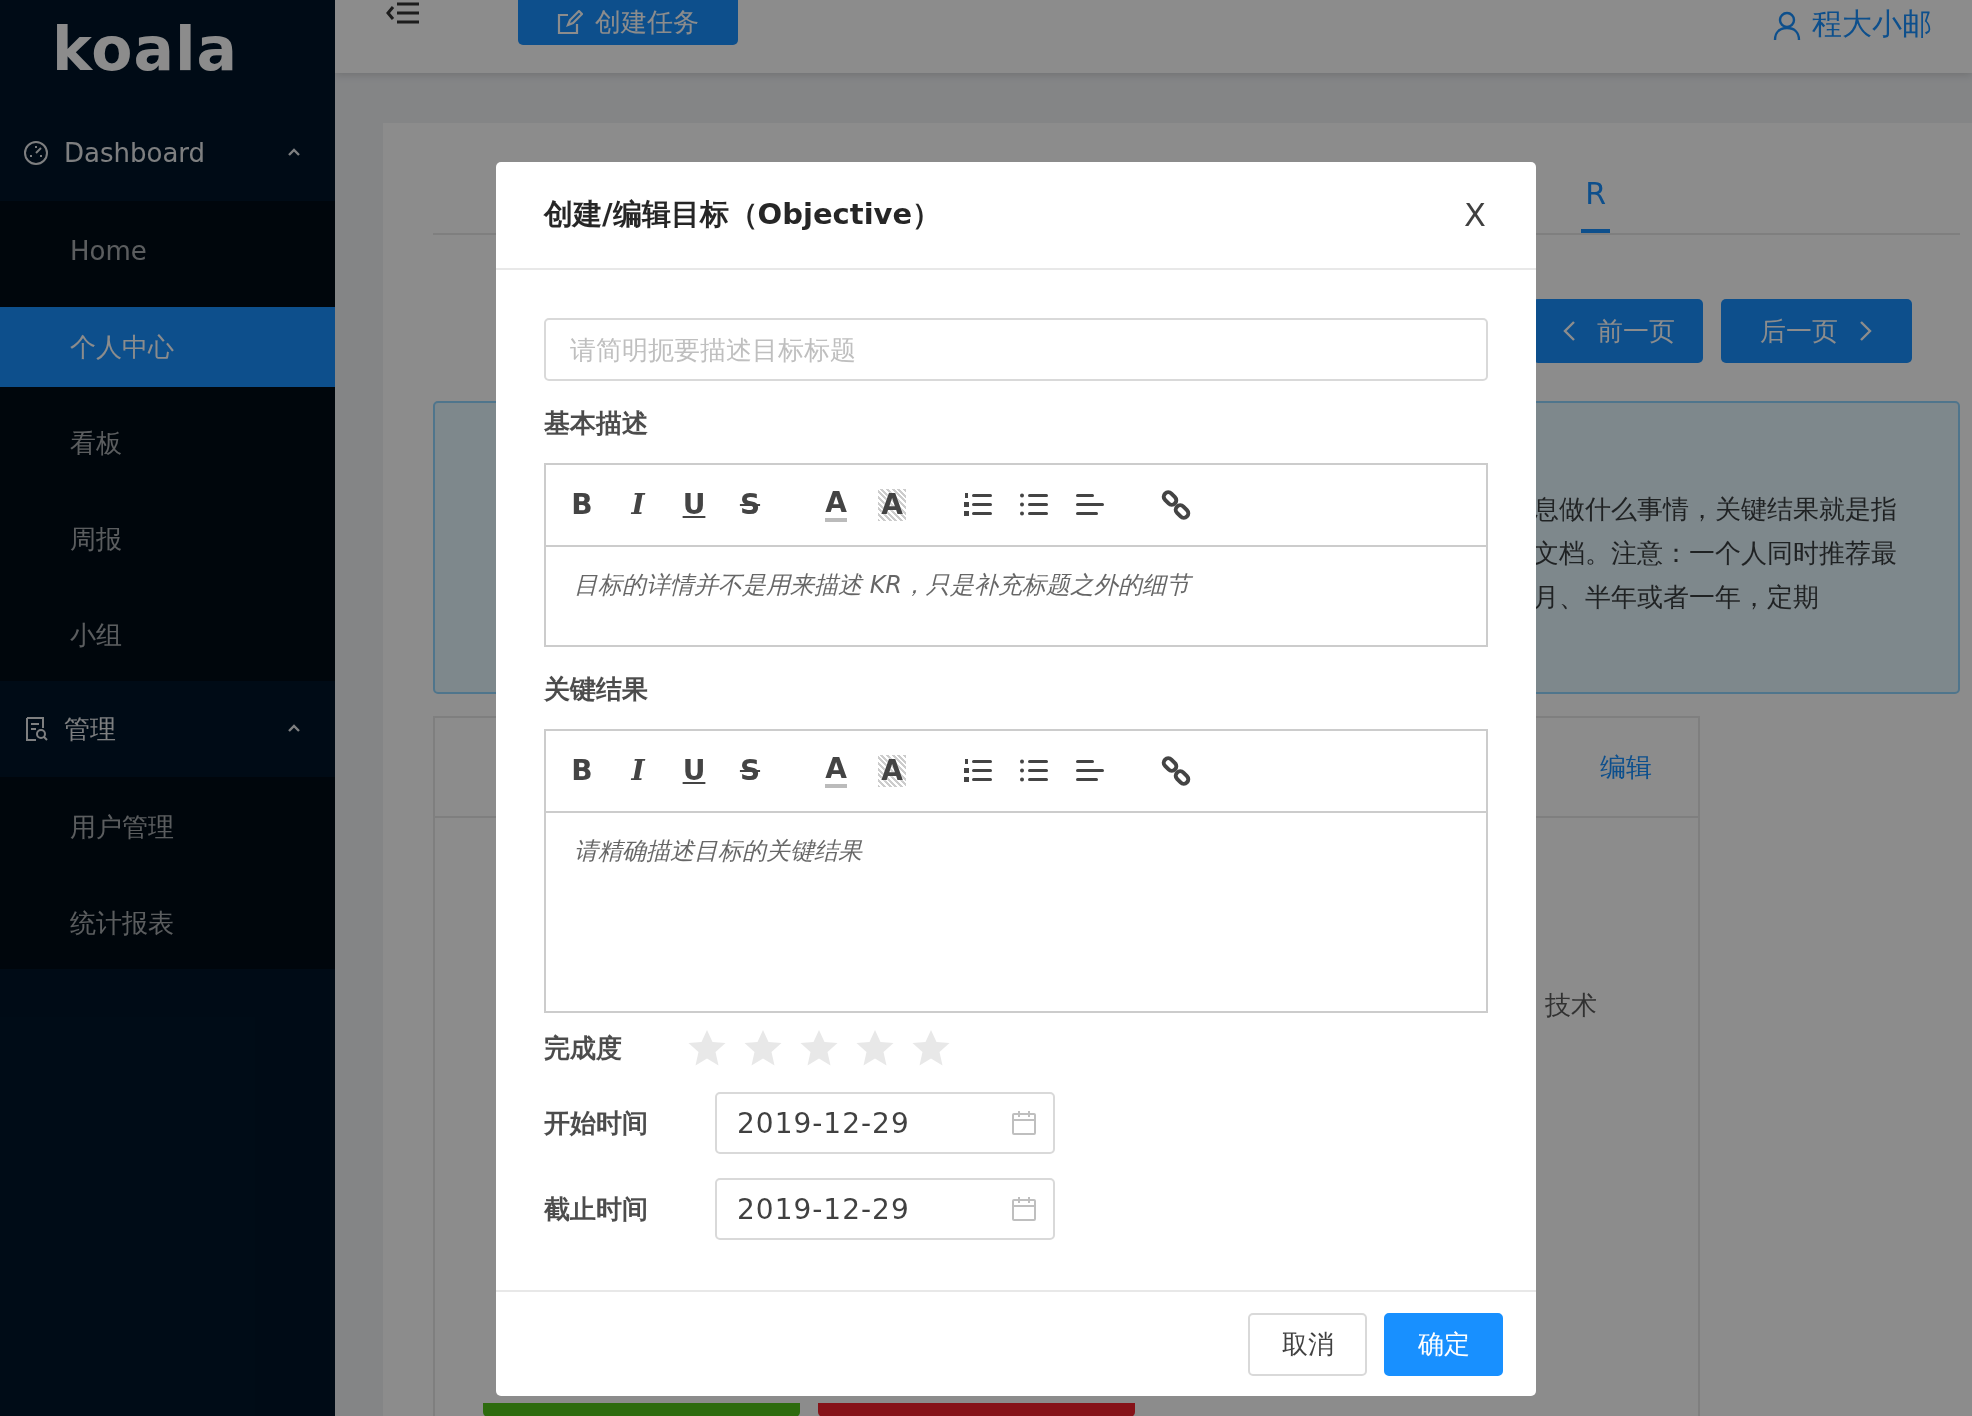 This screenshot has width=1972, height=1416. I want to click on menu-group: 管理, so click(167, 729).